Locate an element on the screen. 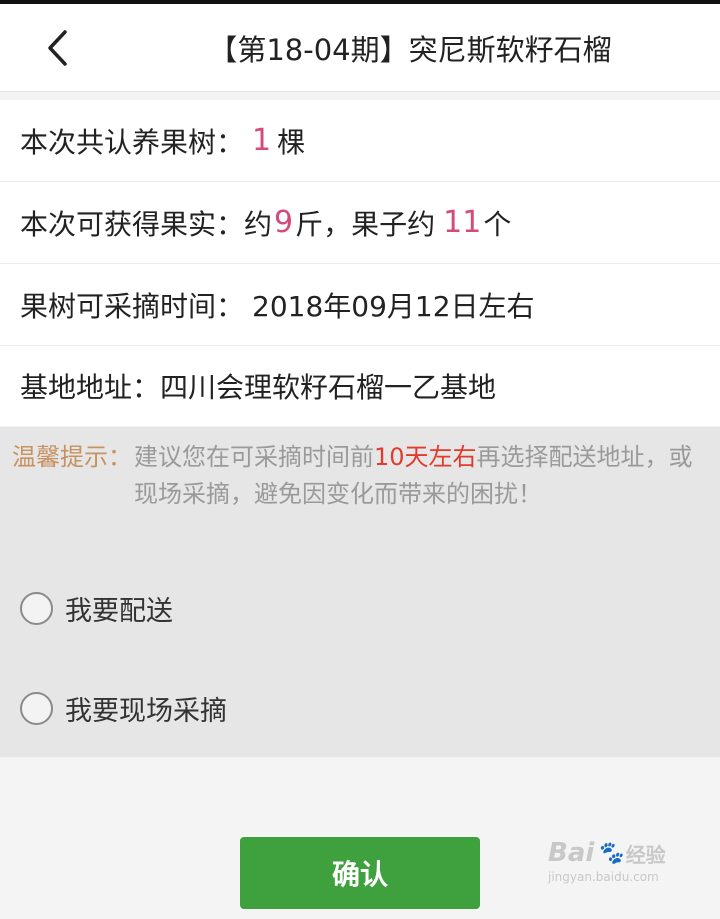 This screenshot has width=720, height=919. fruit-weight-value: 9 is located at coordinates (284, 222).